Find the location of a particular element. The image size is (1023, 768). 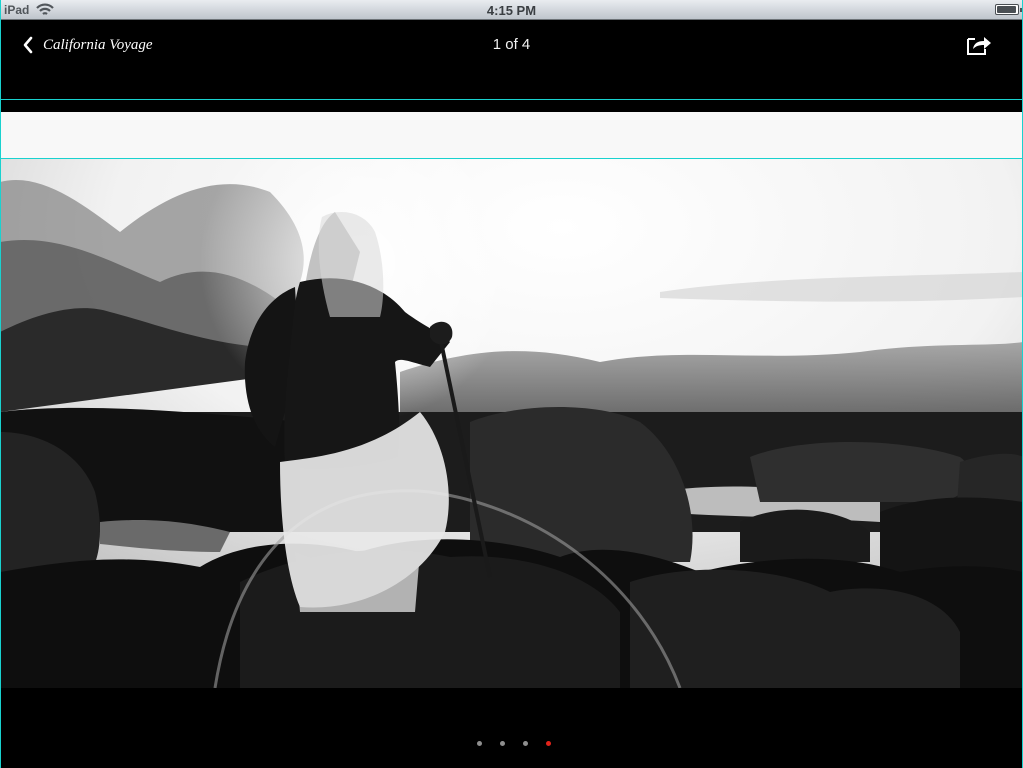

battery-fill is located at coordinates (1006, 9).